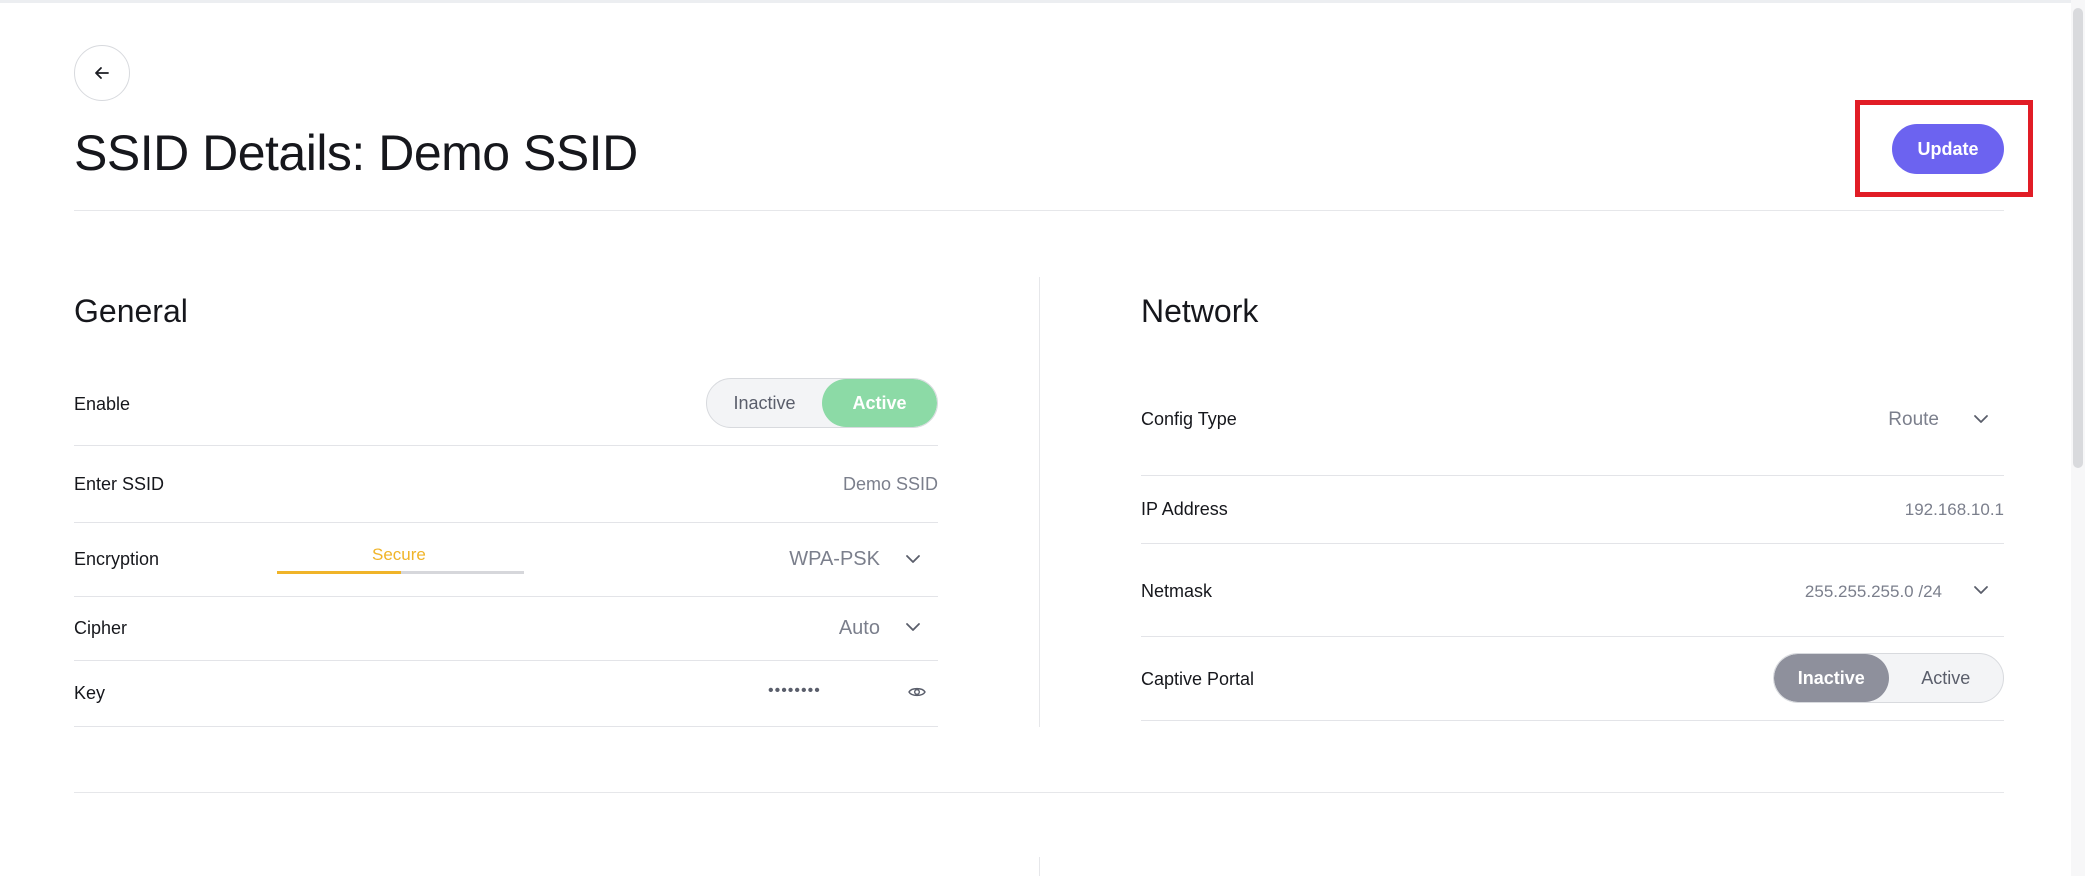  Describe the element at coordinates (1913, 420) in the screenshot. I see `config-type-select: Route` at that location.